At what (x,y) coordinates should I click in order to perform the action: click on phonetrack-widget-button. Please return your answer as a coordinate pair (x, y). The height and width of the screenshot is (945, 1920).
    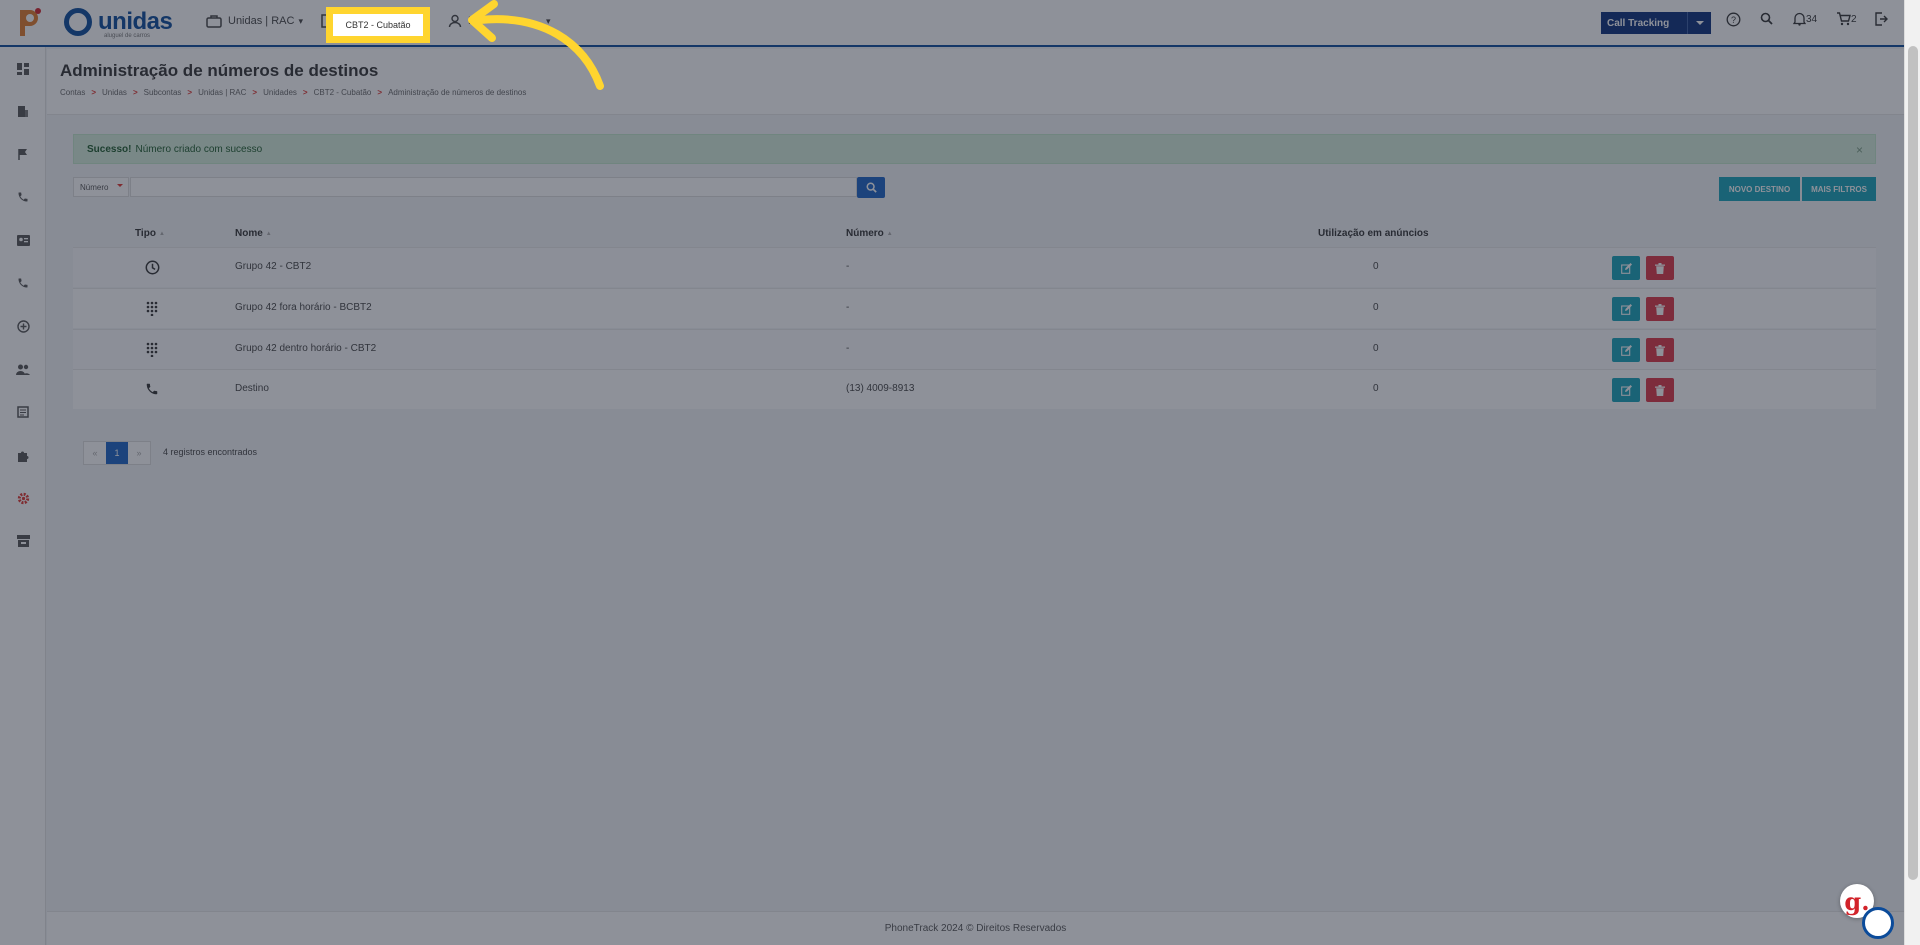
    Looking at the image, I should click on (1878, 923).